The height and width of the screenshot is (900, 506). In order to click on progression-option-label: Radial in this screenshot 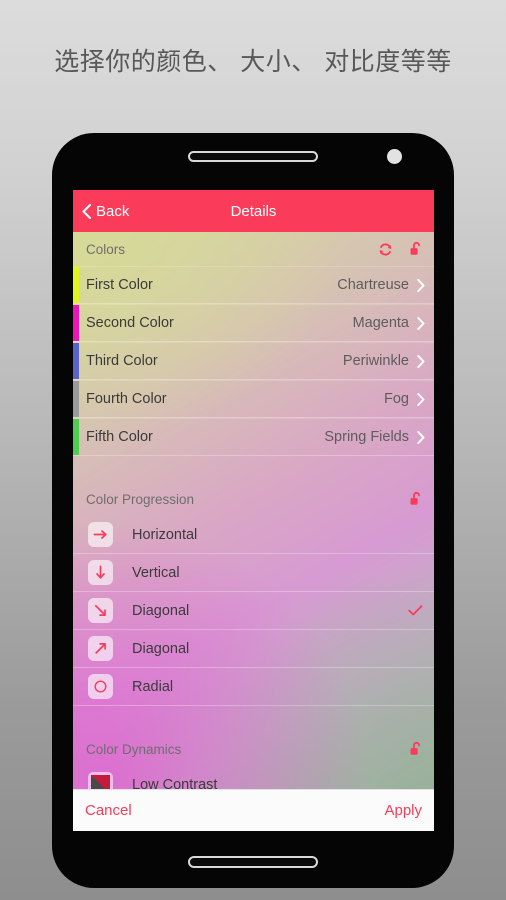, I will do `click(153, 686)`.